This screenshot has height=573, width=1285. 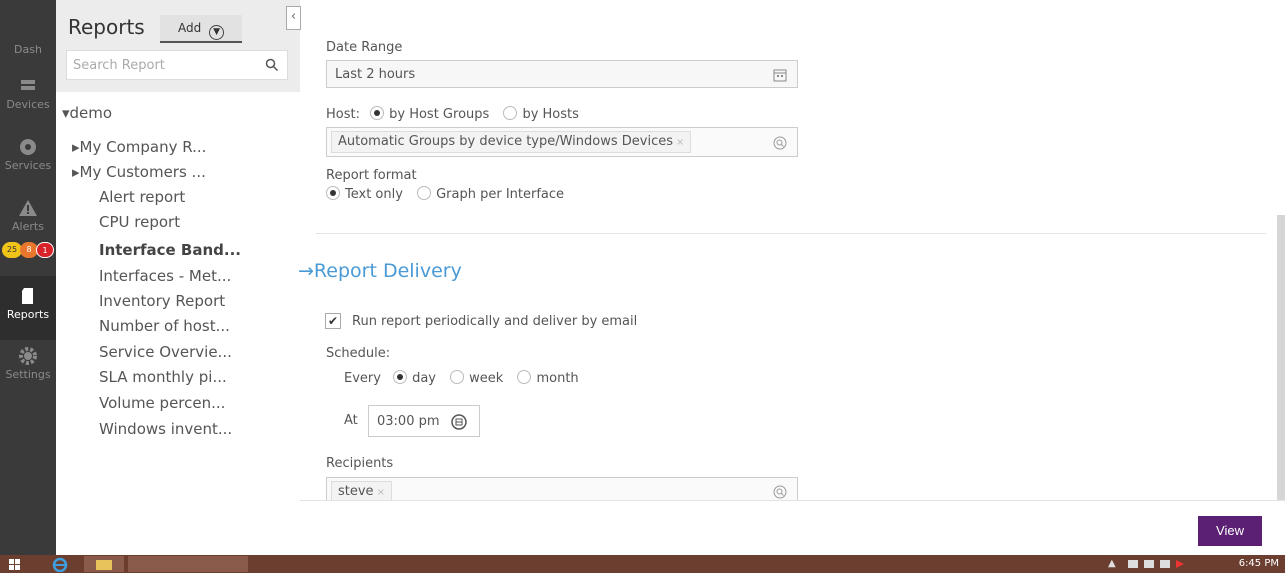 I want to click on search-input, so click(x=162, y=65).